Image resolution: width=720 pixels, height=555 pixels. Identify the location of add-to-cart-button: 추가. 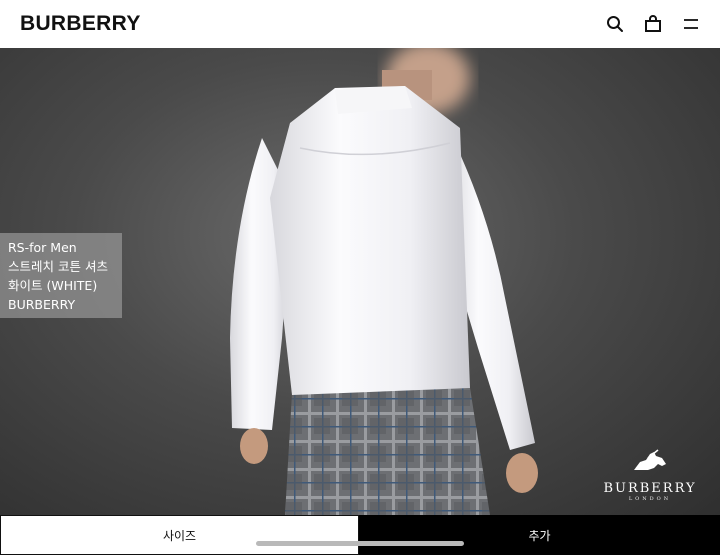
(539, 535).